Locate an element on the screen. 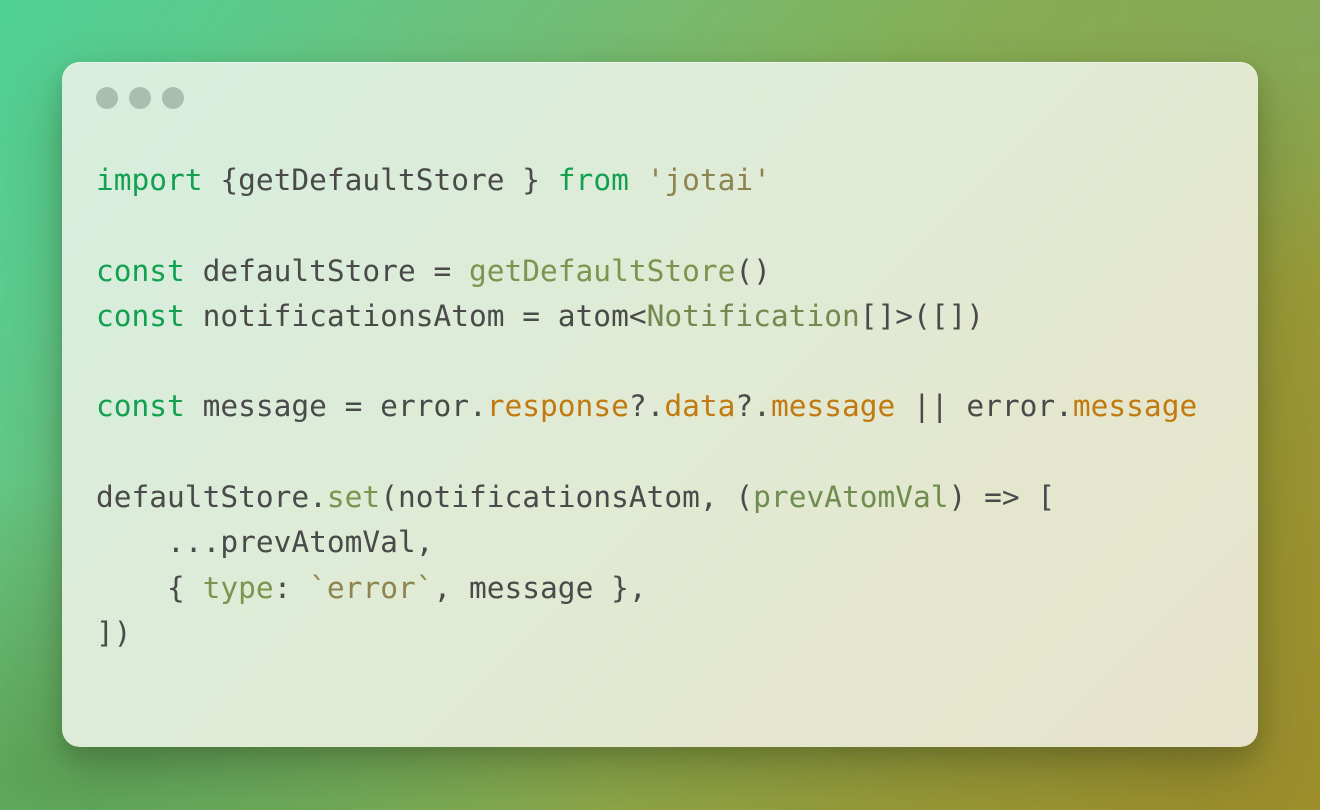 This screenshot has height=810, width=1320. code-line: import {getDefaultStore } from 'jotai' is located at coordinates (672, 180).